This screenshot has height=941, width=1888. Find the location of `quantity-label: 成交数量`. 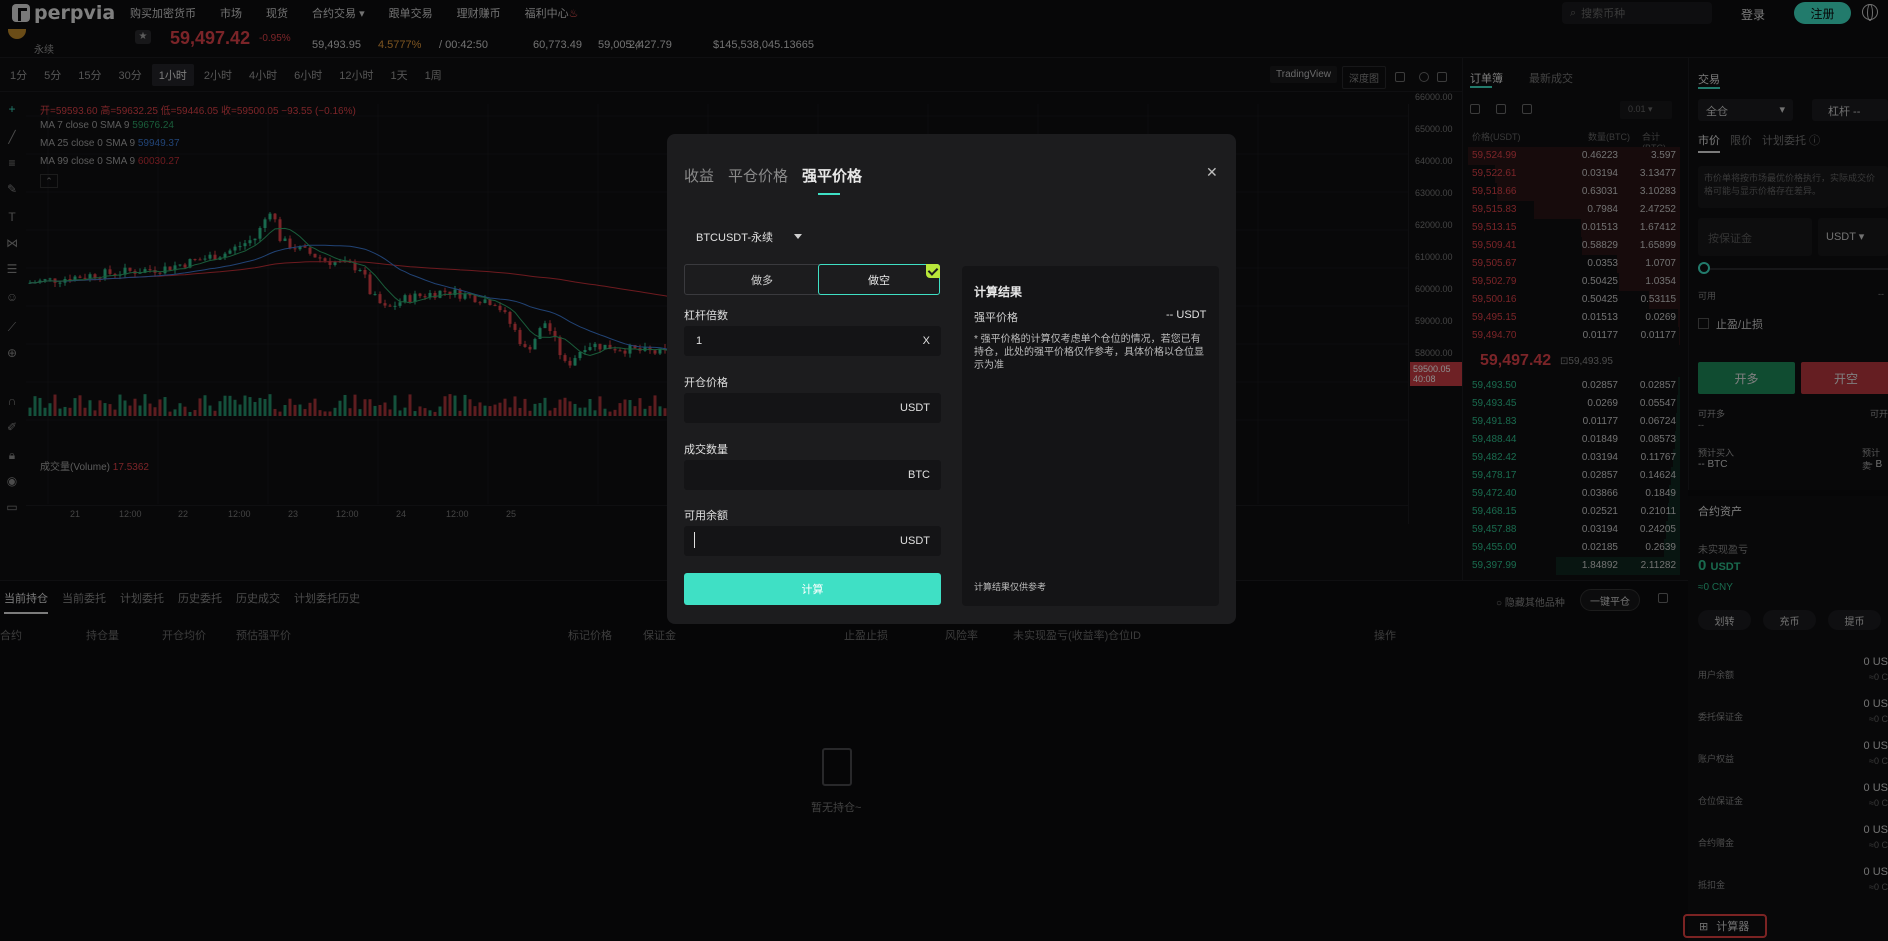

quantity-label: 成交数量 is located at coordinates (706, 450).